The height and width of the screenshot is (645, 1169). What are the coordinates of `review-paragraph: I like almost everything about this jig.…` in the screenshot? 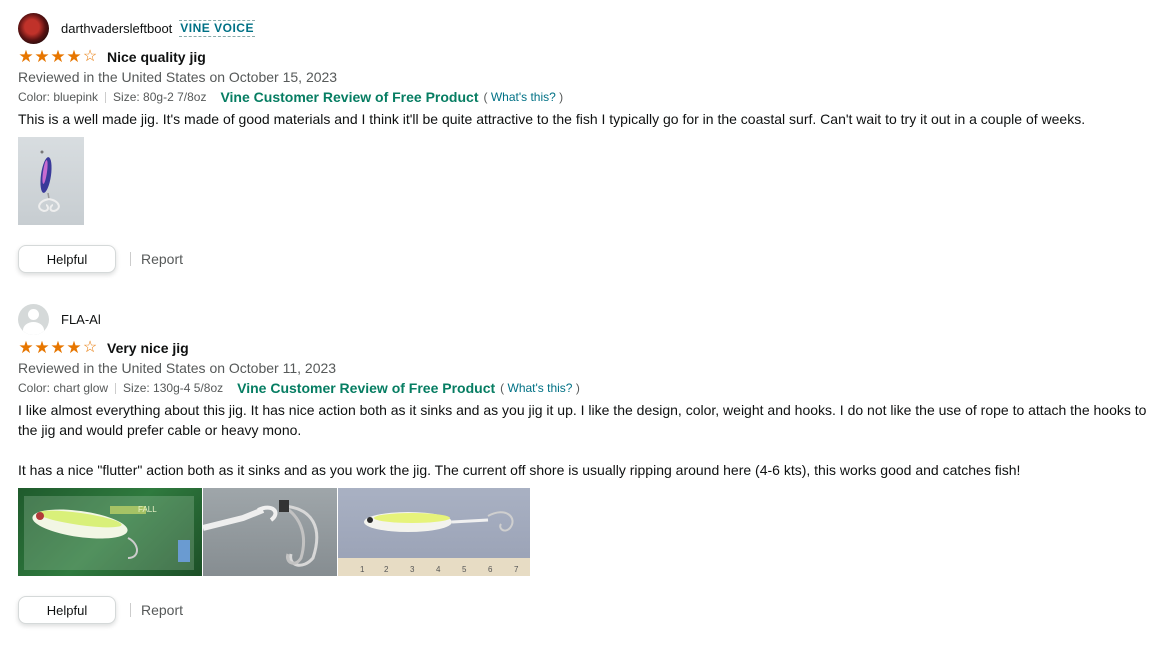 It's located at (582, 420).